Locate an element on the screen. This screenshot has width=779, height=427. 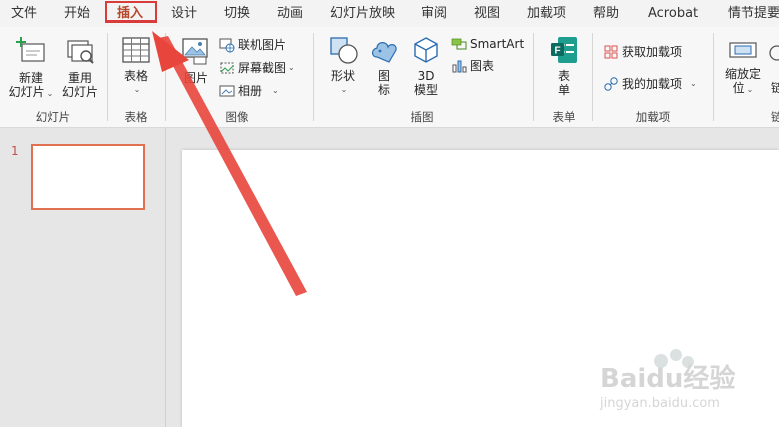
group-label-tables: 表格 is located at coordinates (136, 117).